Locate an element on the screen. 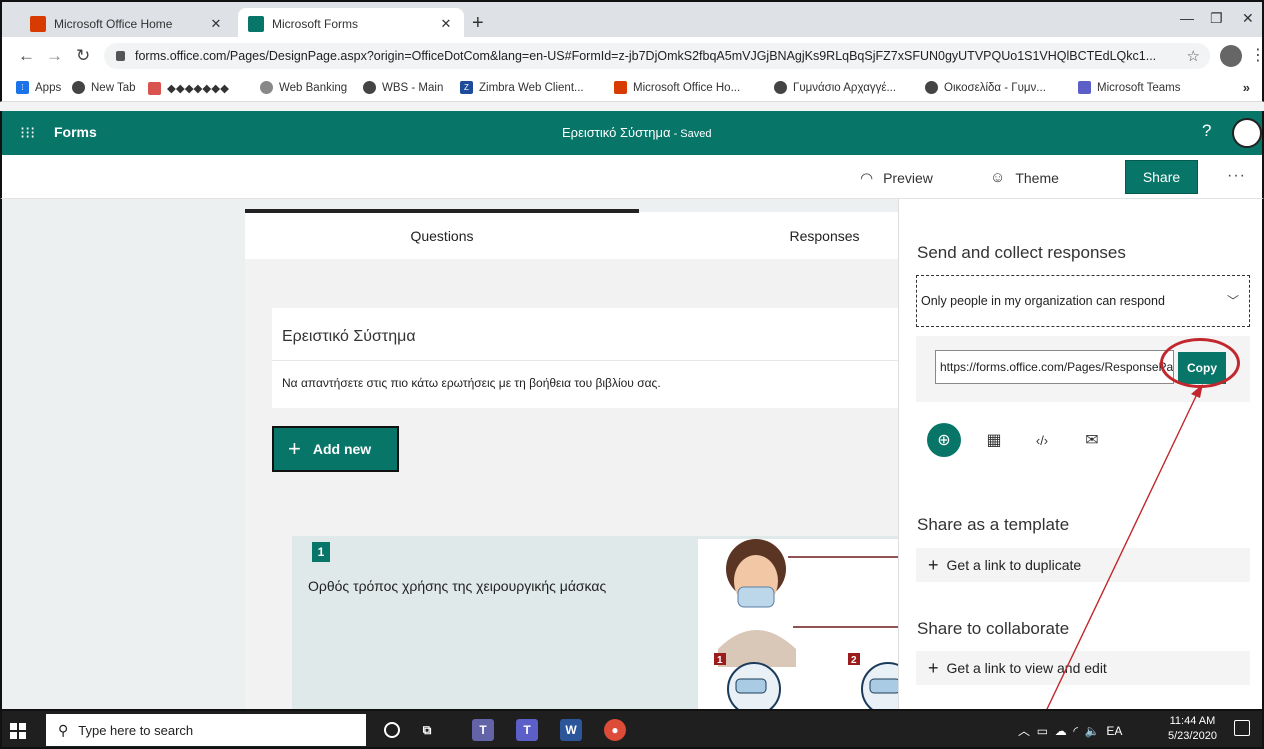 This screenshot has width=1264, height=749. word-icon: W is located at coordinates (571, 730).